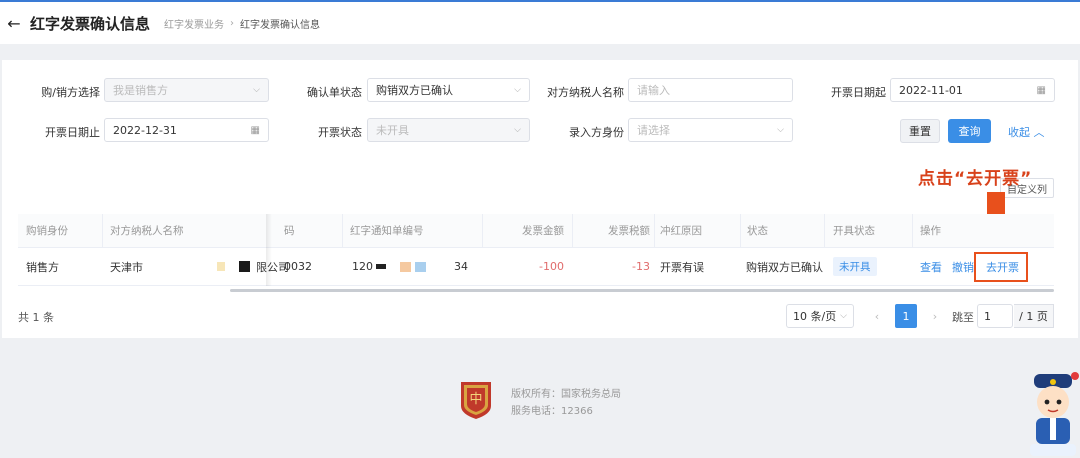 This screenshot has width=1080, height=458. What do you see at coordinates (42, 267) in the screenshot?
I see `cell-identity: 销售方` at bounding box center [42, 267].